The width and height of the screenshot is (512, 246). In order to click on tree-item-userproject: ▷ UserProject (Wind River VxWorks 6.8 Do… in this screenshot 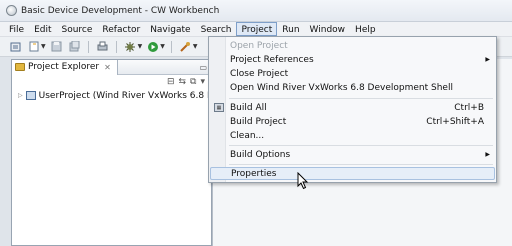, I will do `click(111, 95)`.